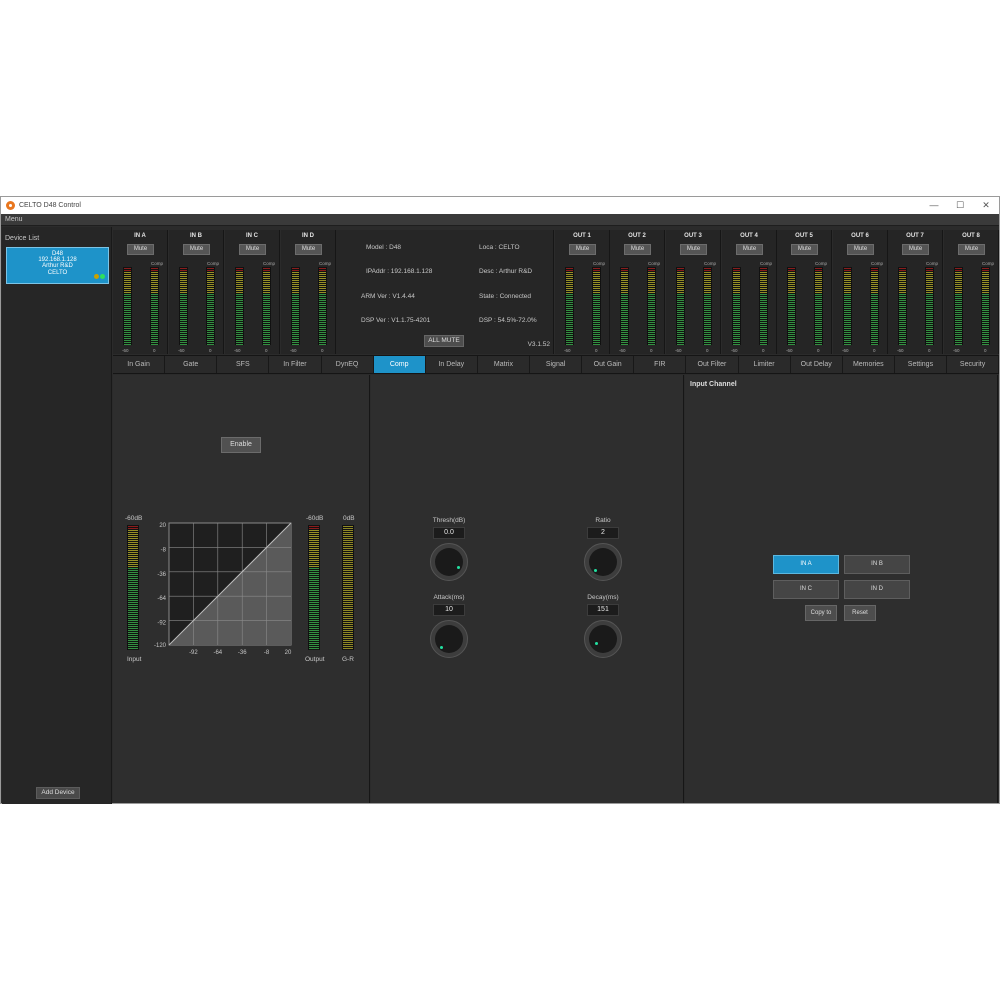  I want to click on tab-security: Security, so click(973, 364).